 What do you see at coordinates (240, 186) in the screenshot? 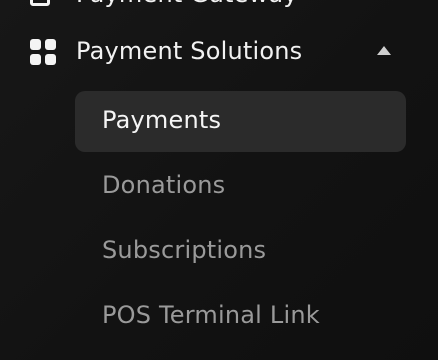
I see `sidebar-item-donations: Donations` at bounding box center [240, 186].